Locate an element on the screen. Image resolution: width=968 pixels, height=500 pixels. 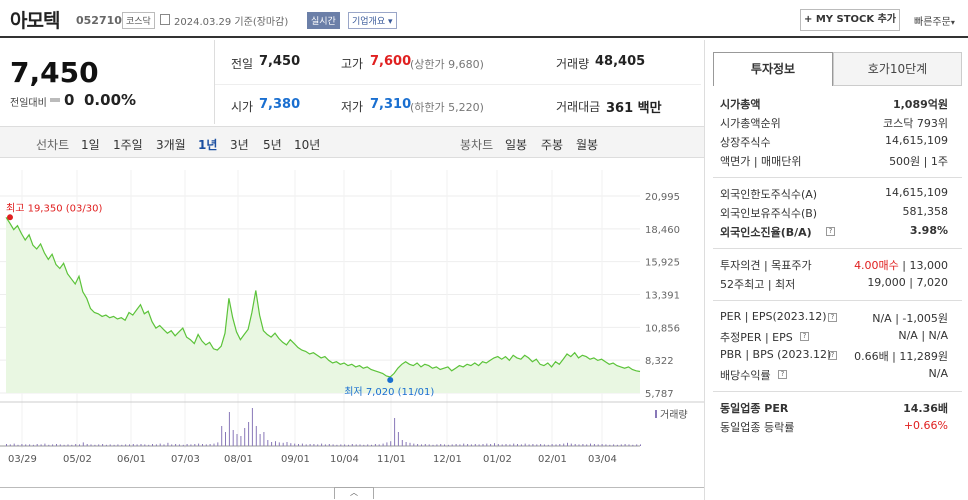
tab-invest-info: 투자정보 is located at coordinates (773, 69).